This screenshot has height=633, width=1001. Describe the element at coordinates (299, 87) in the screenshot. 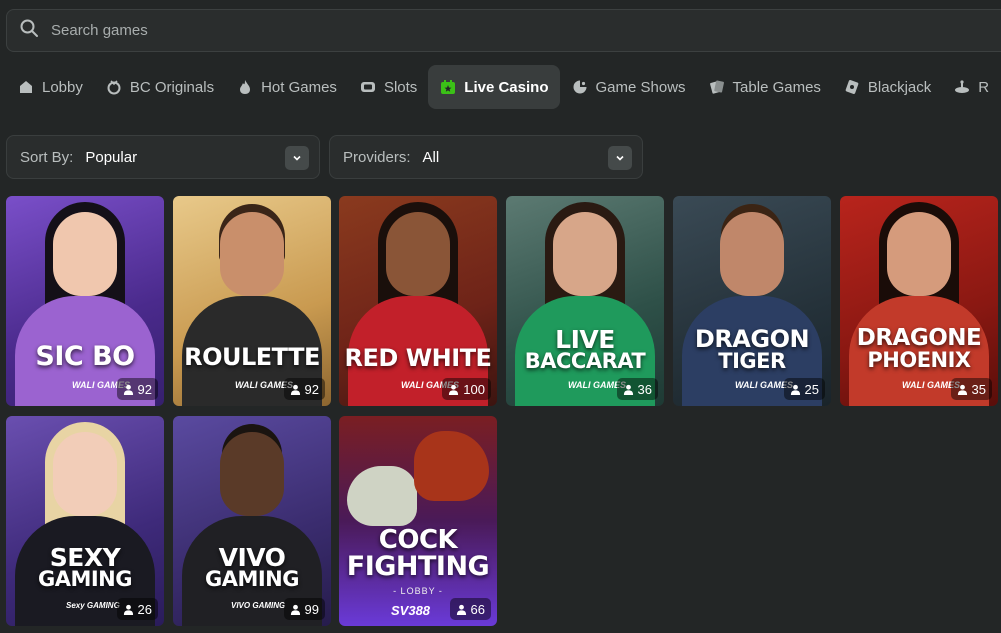

I see `tab-label: Hot Games` at that location.